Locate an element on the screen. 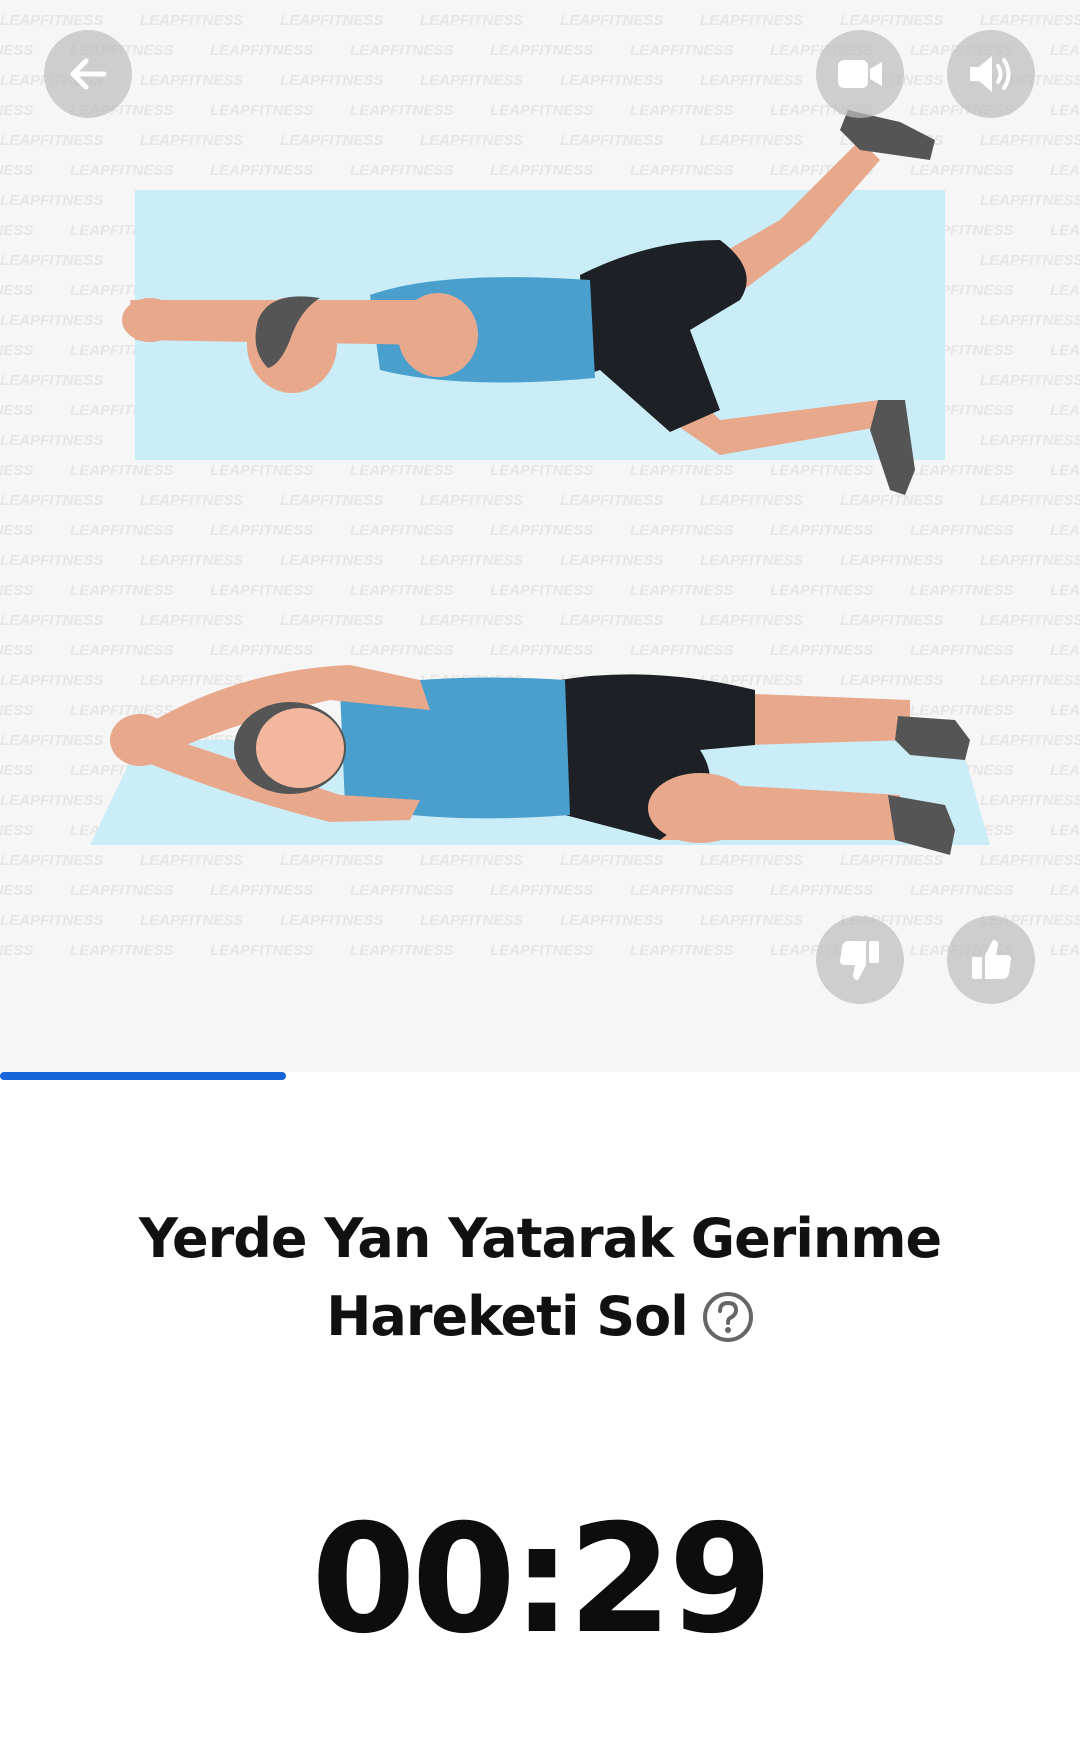 Image resolution: width=1080 pixels, height=1748 pixels. thumbs-up-icon is located at coordinates (991, 959).